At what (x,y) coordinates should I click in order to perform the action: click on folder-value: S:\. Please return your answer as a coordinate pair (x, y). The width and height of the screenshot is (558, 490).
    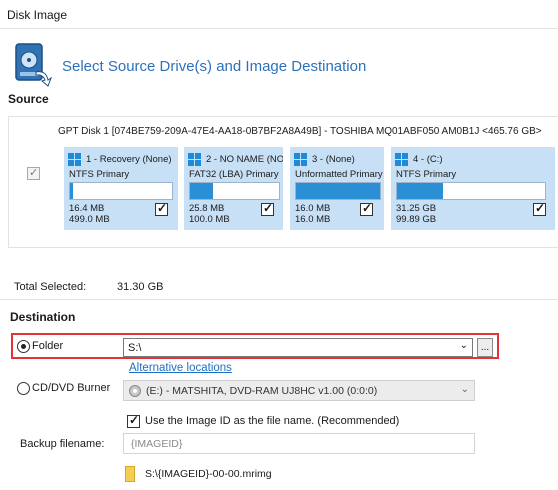
    Looking at the image, I should click on (135, 348).